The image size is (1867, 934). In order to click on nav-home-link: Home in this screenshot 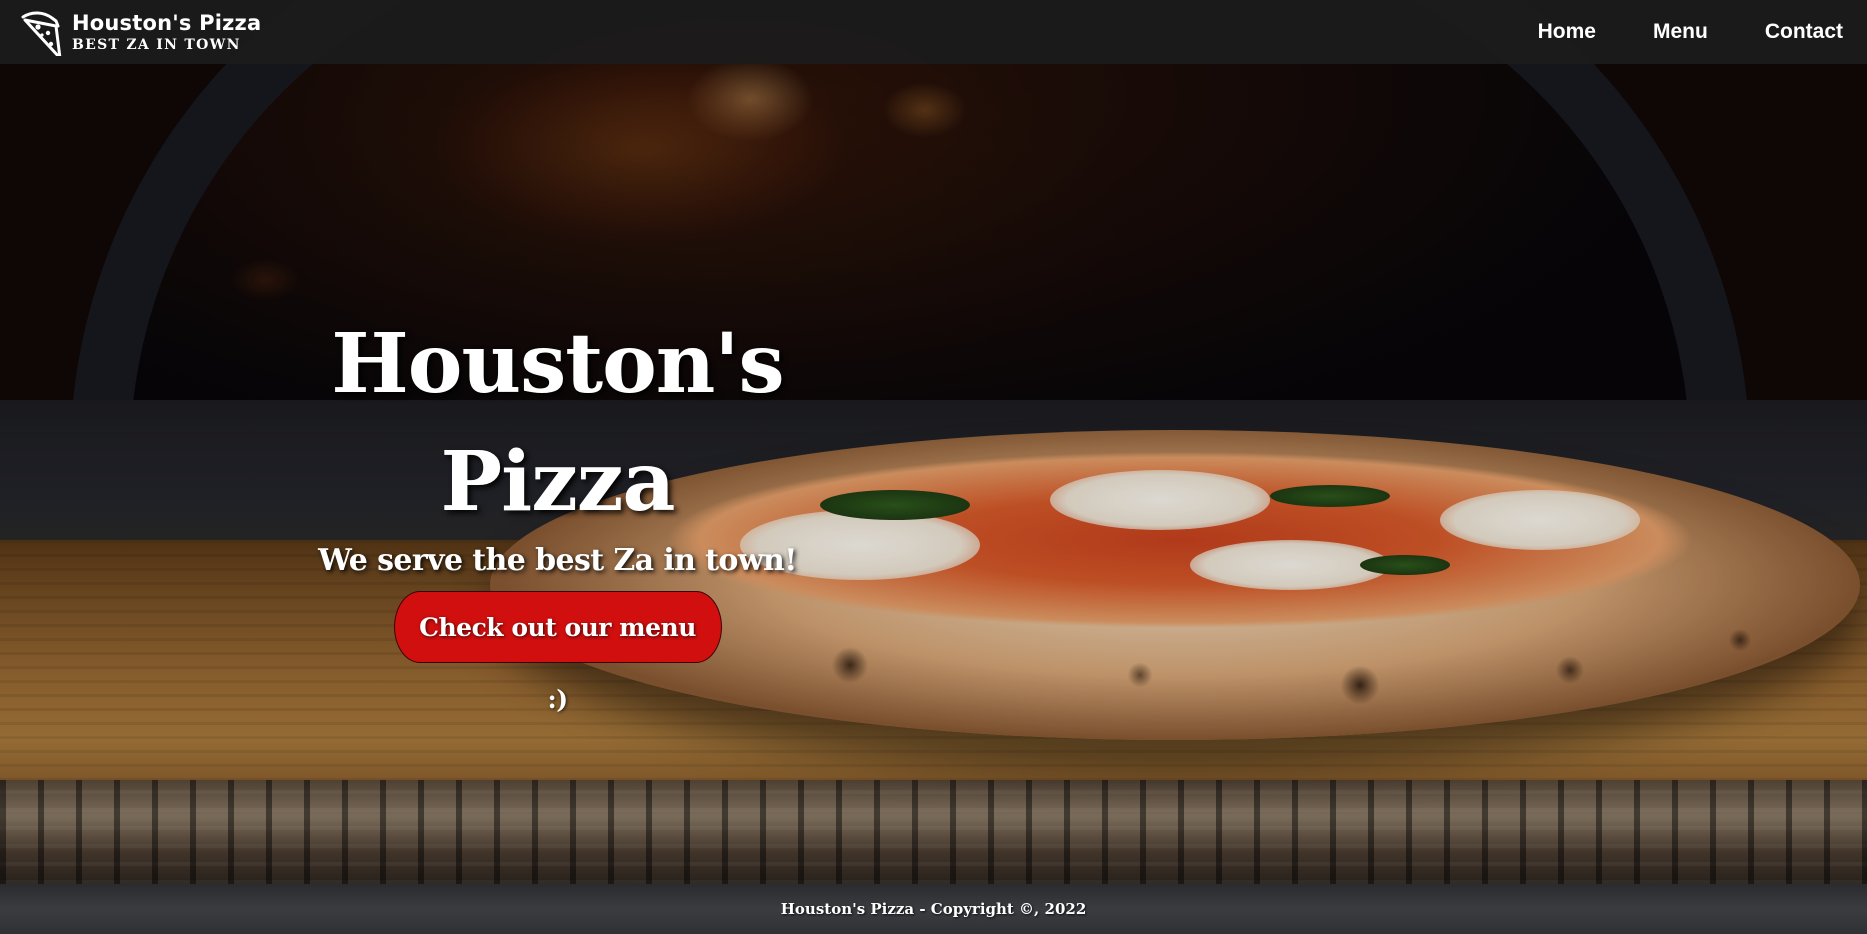, I will do `click(1567, 32)`.